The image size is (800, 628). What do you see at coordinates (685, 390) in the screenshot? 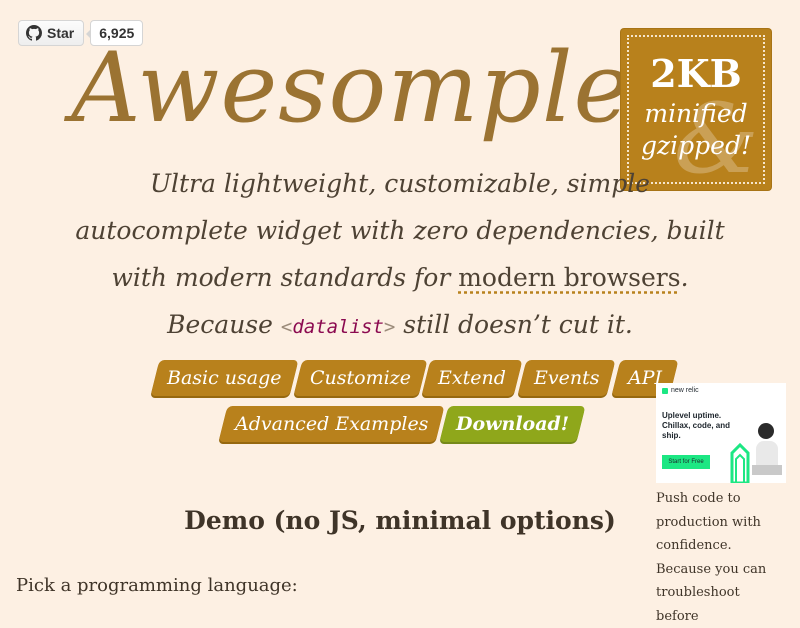
I see `ad-brand-name: new relic` at bounding box center [685, 390].